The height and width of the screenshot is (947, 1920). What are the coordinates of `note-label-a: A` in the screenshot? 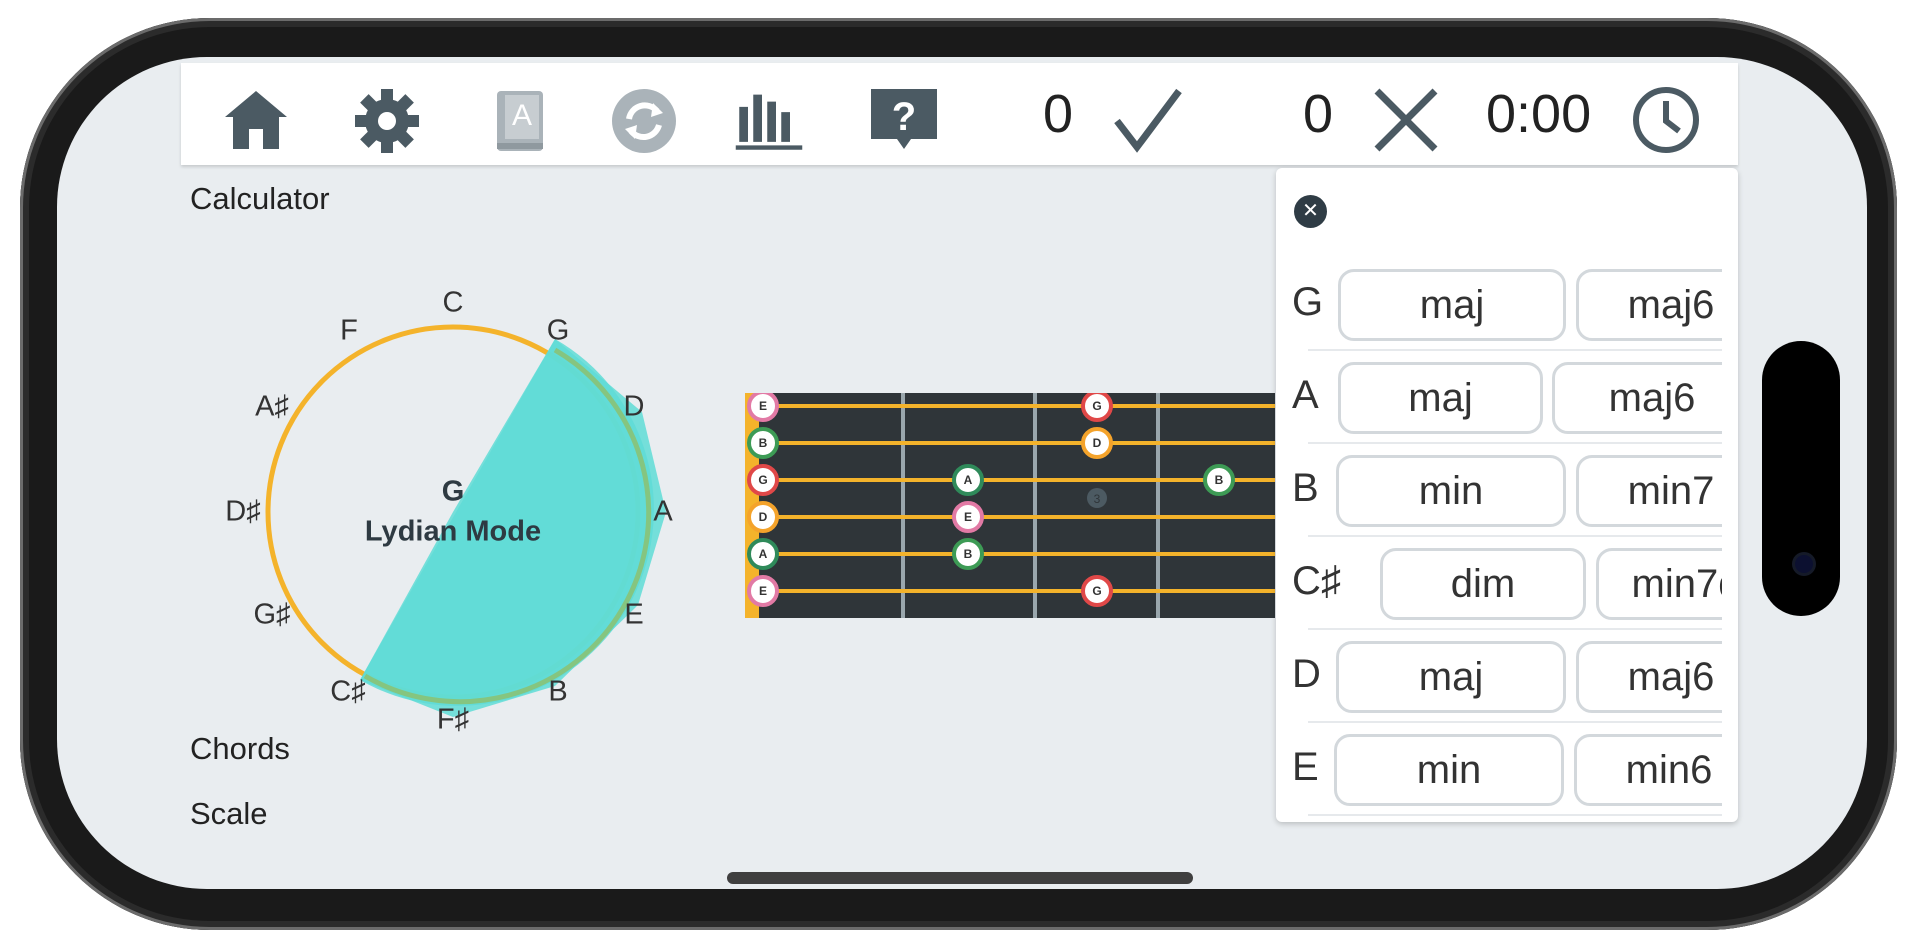 It's located at (662, 512).